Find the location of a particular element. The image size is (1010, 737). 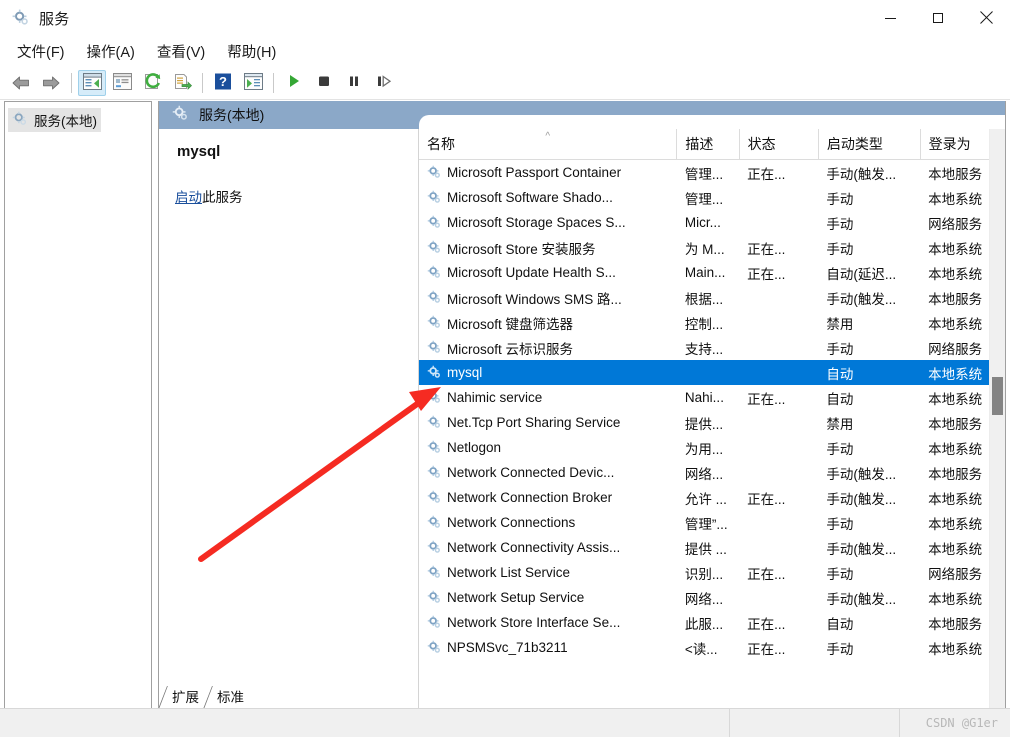

status-cell-secondary is located at coordinates (815, 723).